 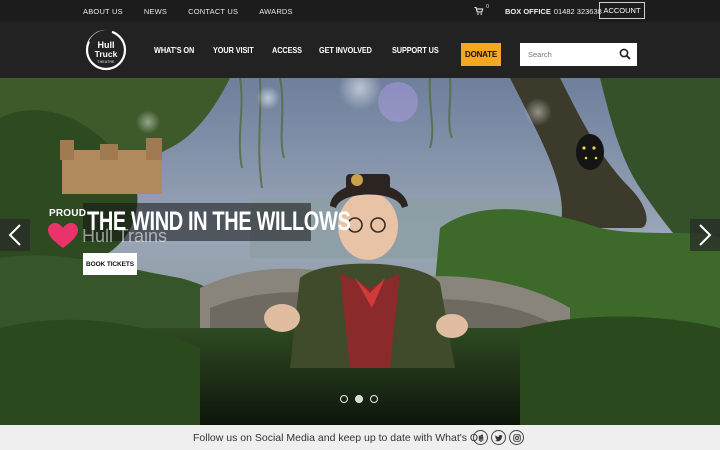 What do you see at coordinates (578, 11) in the screenshot?
I see `box-office-phone: 01482 323638` at bounding box center [578, 11].